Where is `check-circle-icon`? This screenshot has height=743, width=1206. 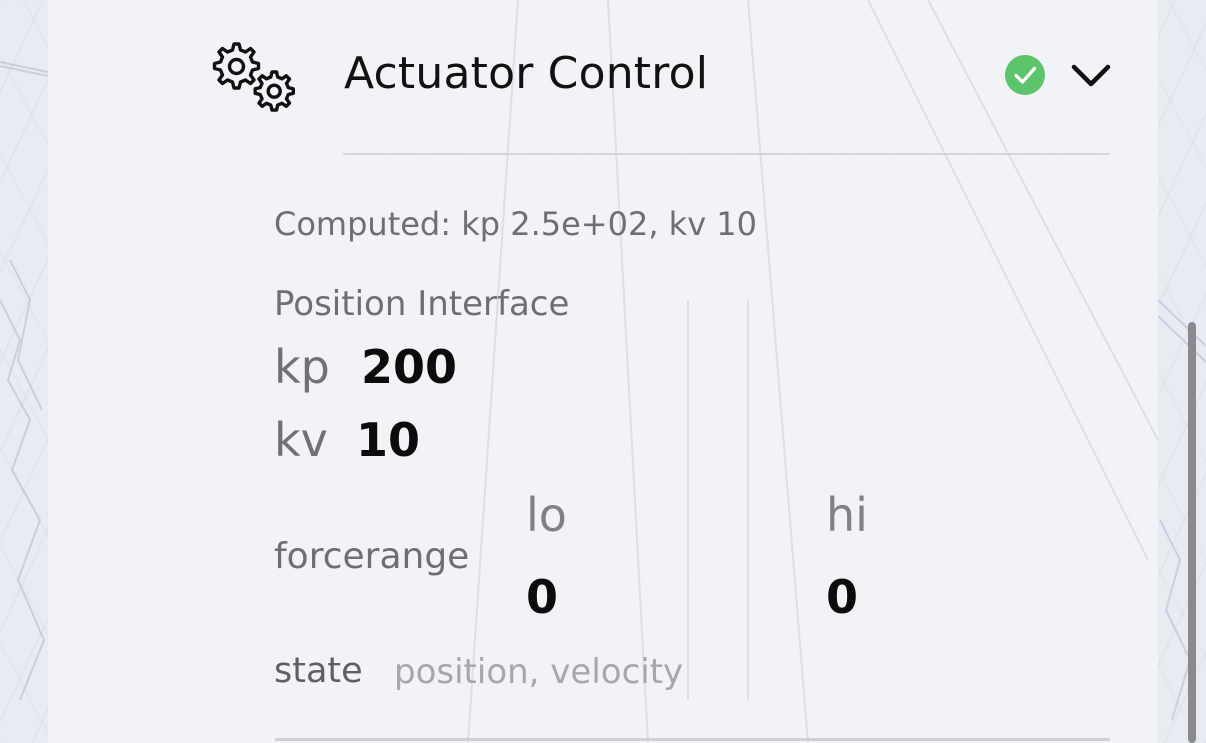
check-circle-icon is located at coordinates (1025, 75).